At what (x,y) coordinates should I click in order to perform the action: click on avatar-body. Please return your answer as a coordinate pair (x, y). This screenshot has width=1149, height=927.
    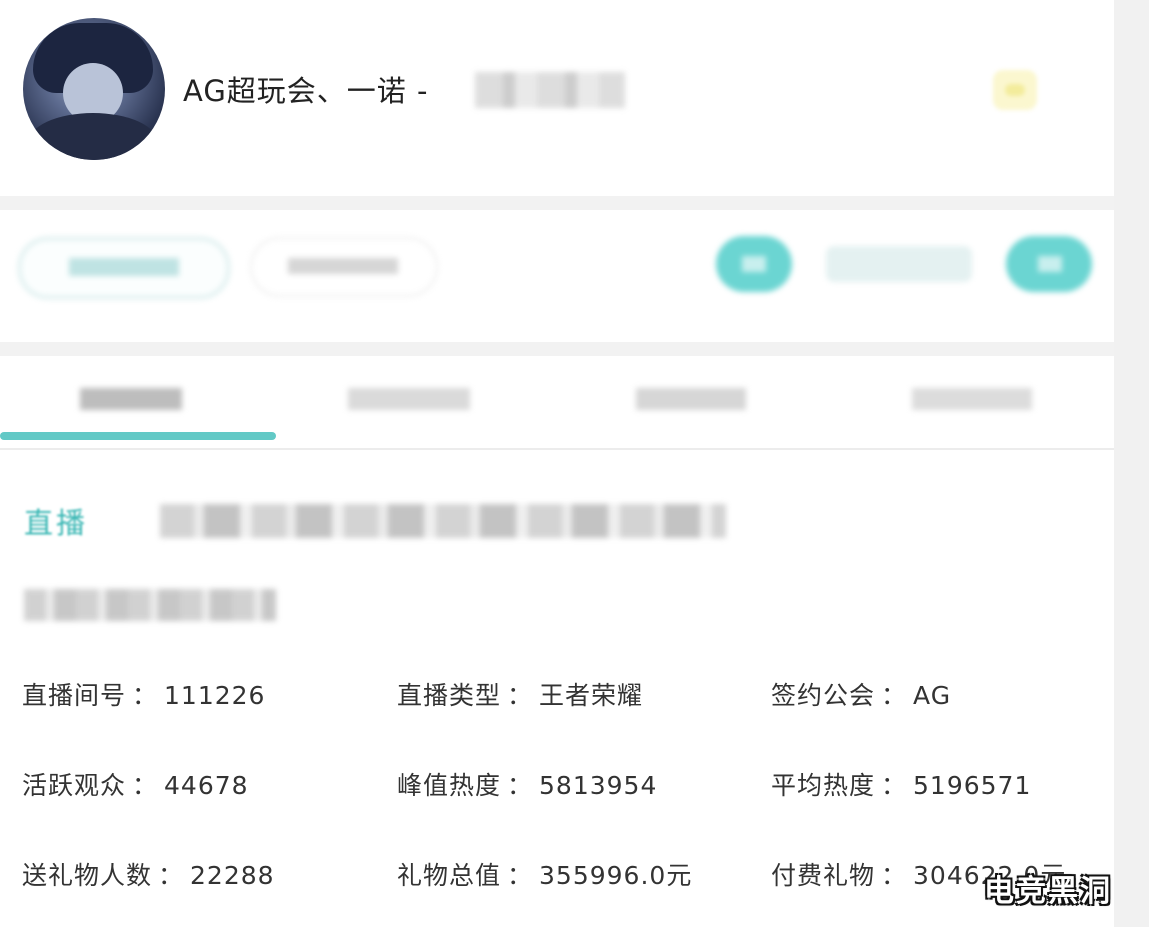
    Looking at the image, I should click on (93, 136).